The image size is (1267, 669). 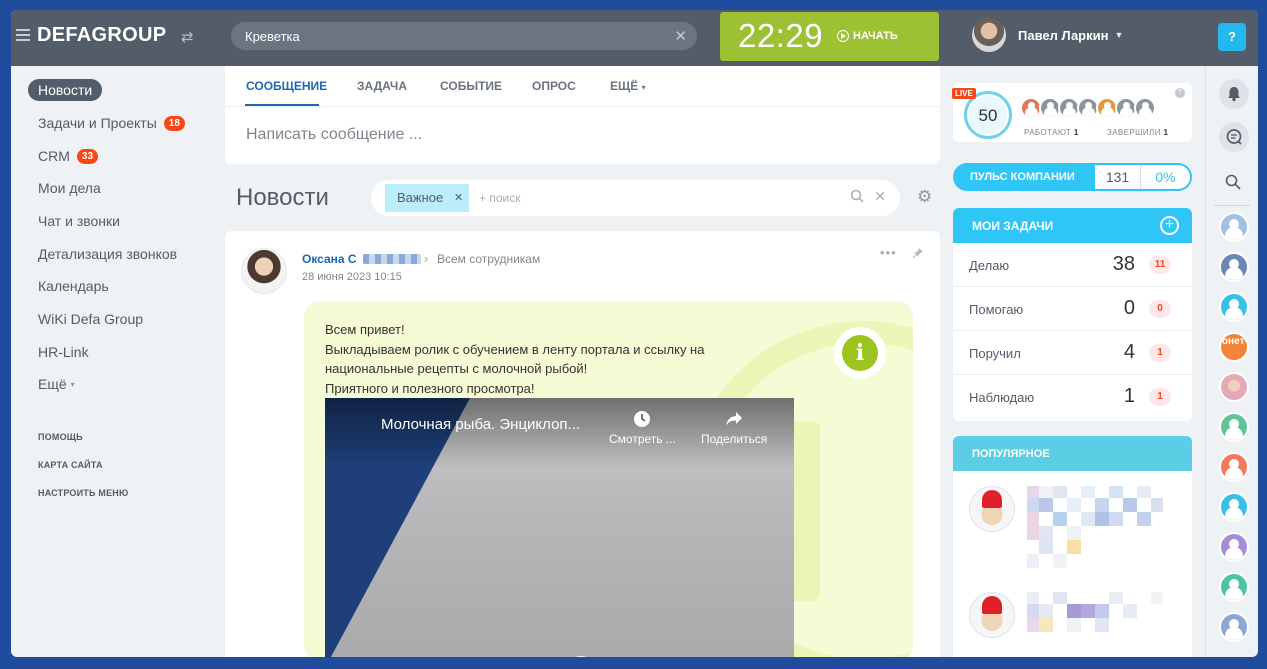 What do you see at coordinates (471, 86) in the screenshot?
I see `tab-event: СОБЫТИЕ` at bounding box center [471, 86].